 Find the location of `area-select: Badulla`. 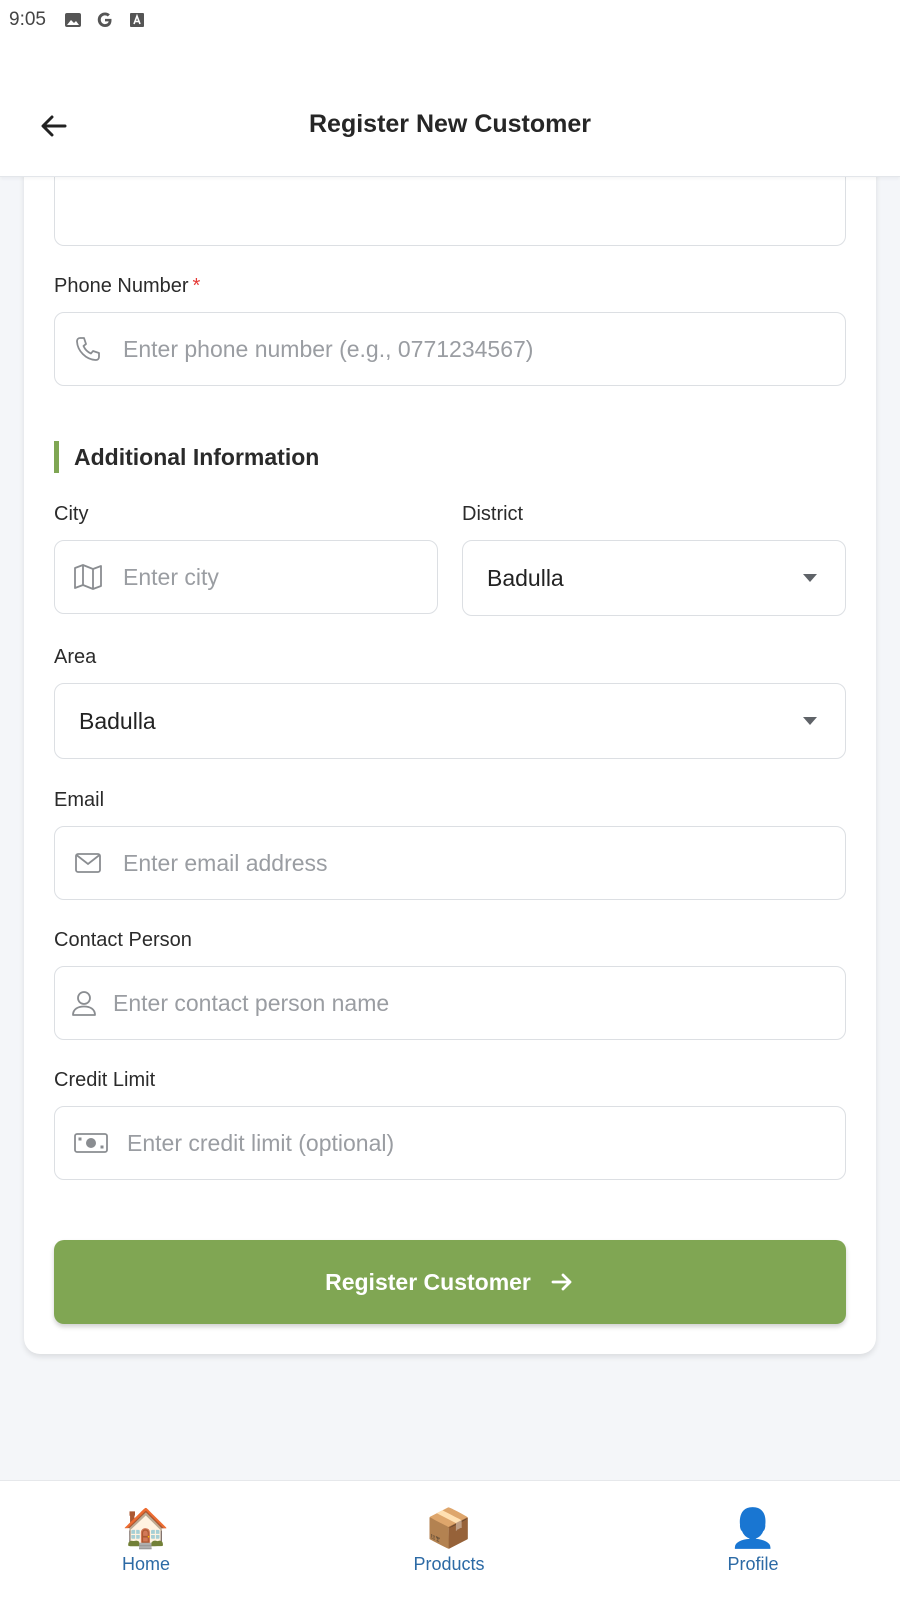

area-select: Badulla is located at coordinates (450, 721).